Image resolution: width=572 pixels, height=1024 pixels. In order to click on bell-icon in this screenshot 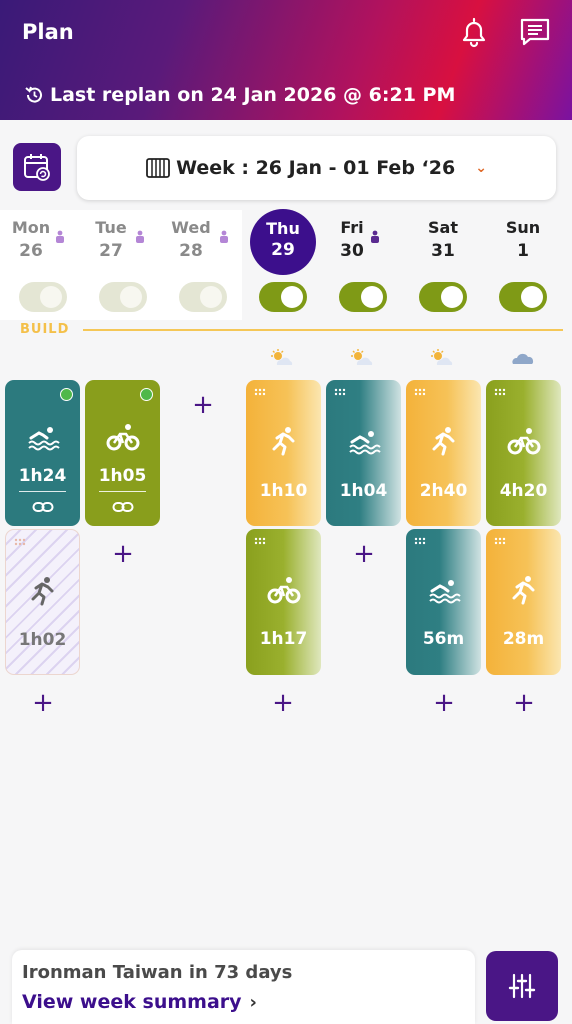, I will do `click(474, 32)`.